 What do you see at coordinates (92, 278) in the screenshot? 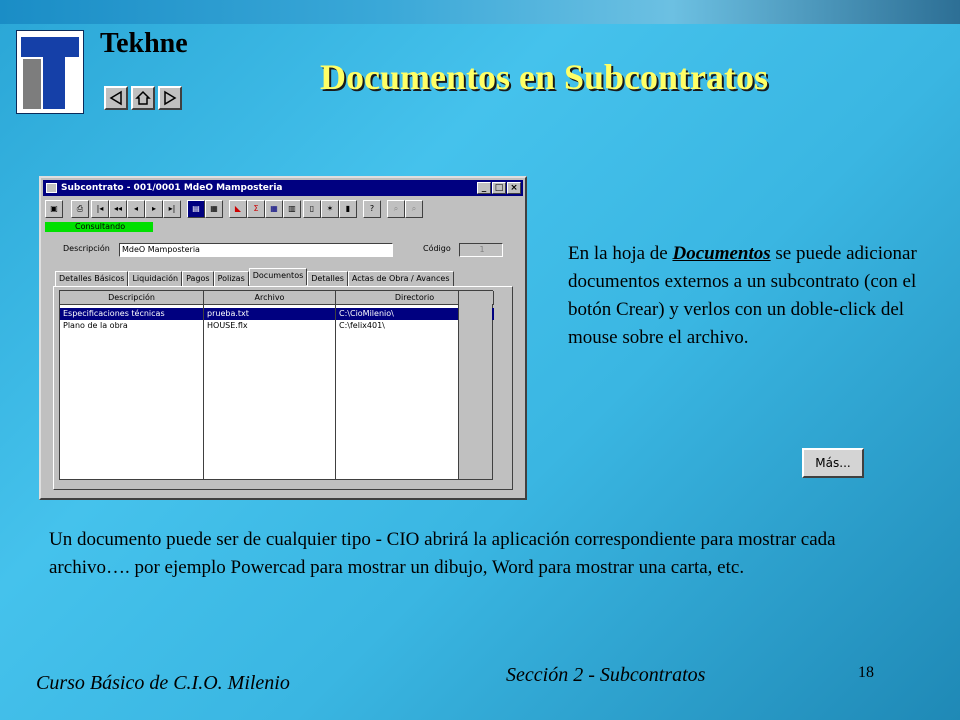
I see `tab-detalles-basicos: Detalles Básicos` at bounding box center [92, 278].